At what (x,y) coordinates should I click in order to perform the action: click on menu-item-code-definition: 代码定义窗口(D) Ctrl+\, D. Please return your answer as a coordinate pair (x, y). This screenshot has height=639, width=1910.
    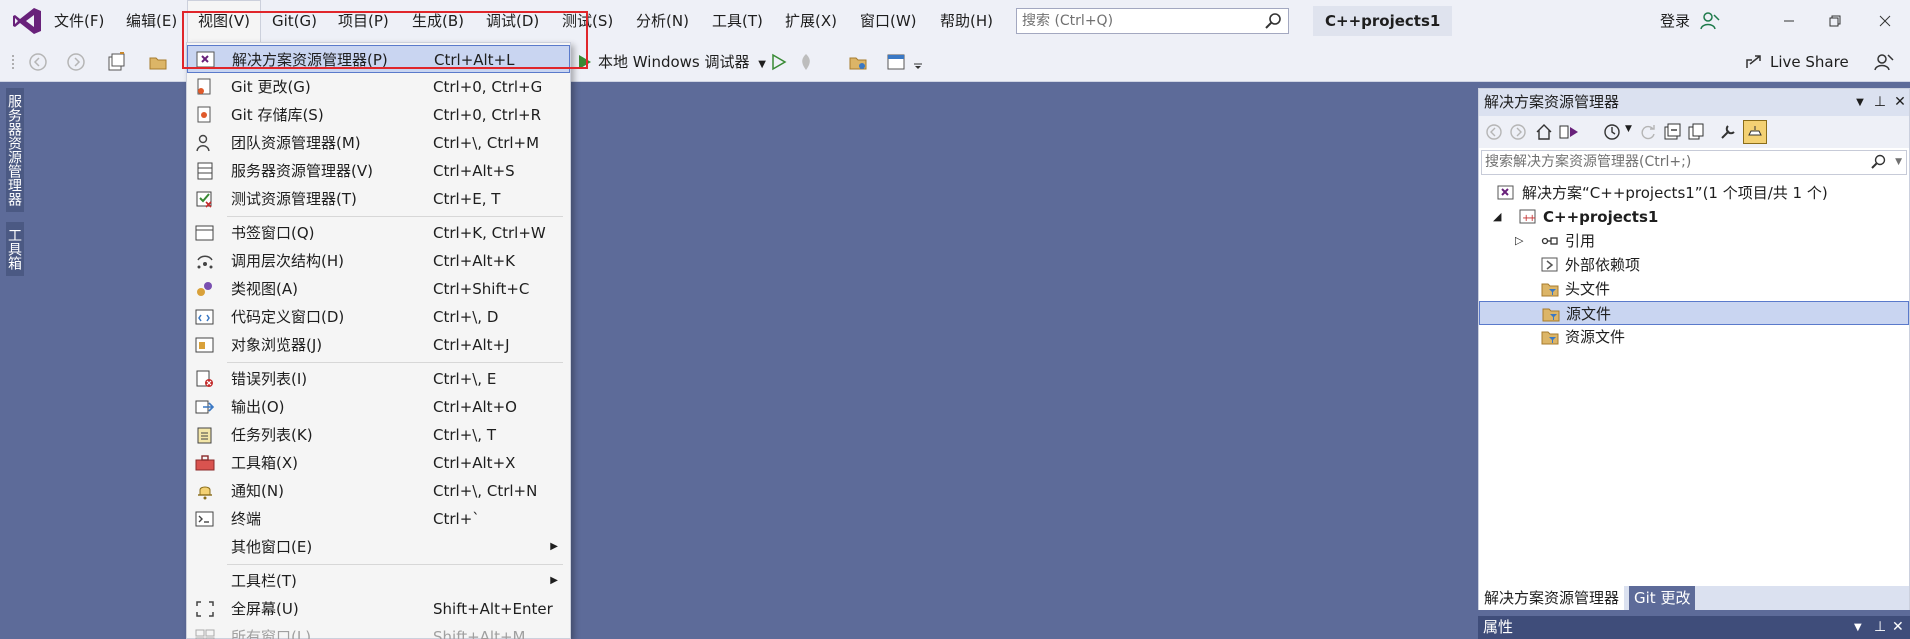
    Looking at the image, I should click on (378, 317).